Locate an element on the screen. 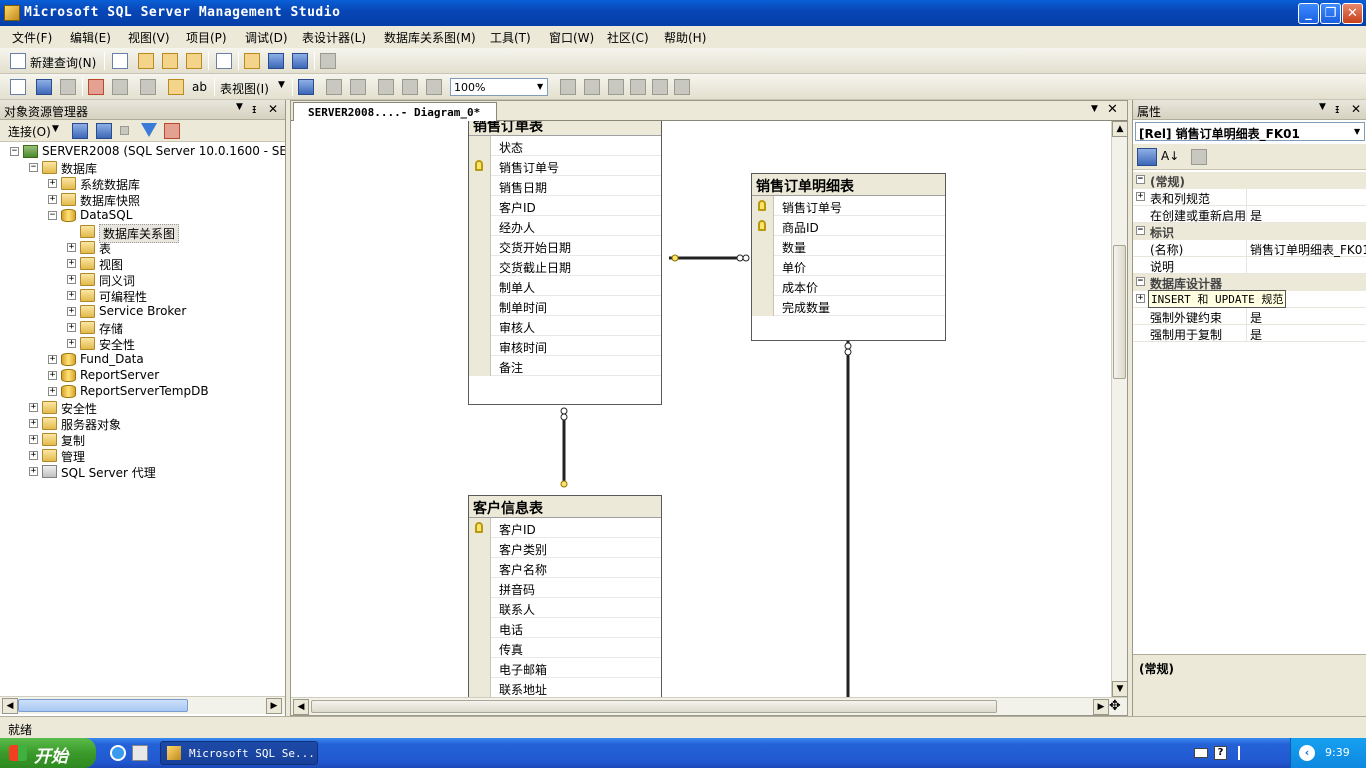 The width and height of the screenshot is (1366, 768). table-title: 客户信息表 is located at coordinates (565, 507).